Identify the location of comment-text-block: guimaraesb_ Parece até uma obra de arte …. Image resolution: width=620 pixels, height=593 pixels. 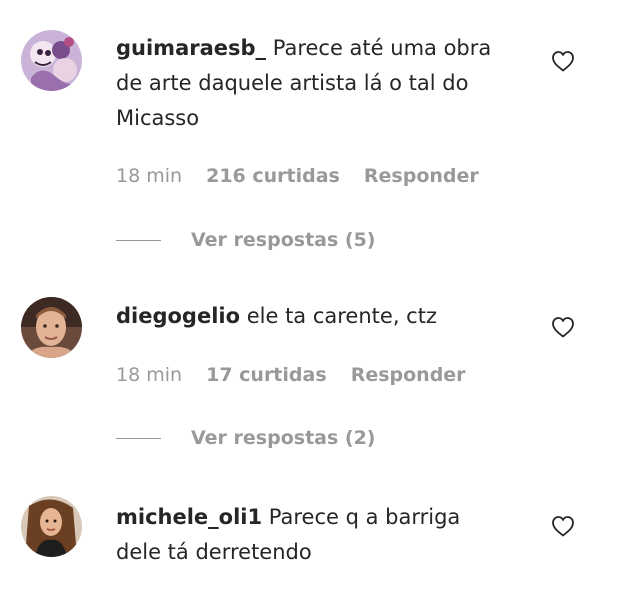
(313, 83).